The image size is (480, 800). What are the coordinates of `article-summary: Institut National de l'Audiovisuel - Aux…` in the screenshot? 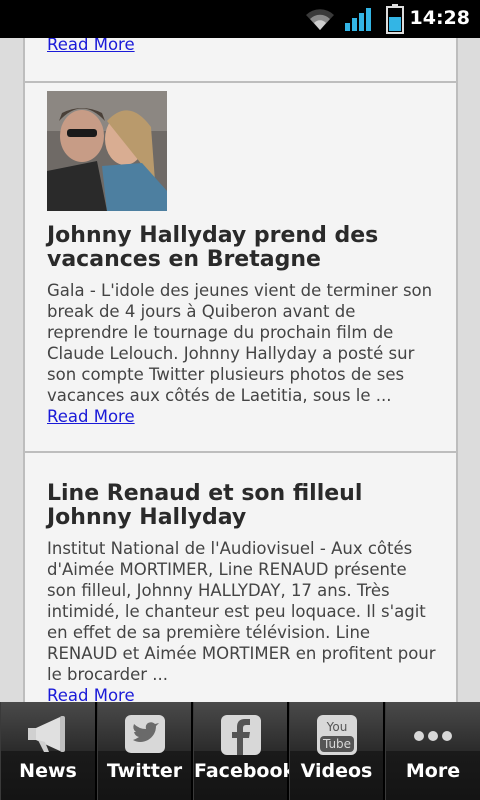 It's located at (241, 611).